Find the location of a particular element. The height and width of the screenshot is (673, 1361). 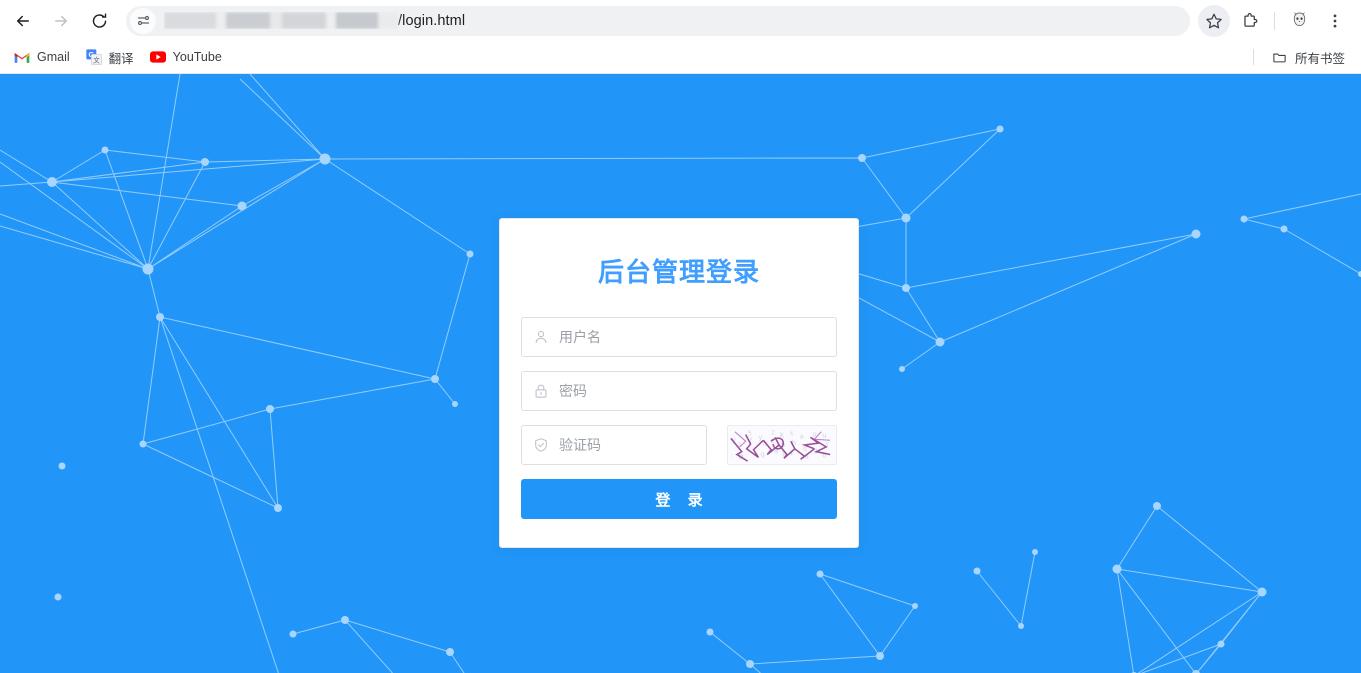

user-icon is located at coordinates (541, 337).